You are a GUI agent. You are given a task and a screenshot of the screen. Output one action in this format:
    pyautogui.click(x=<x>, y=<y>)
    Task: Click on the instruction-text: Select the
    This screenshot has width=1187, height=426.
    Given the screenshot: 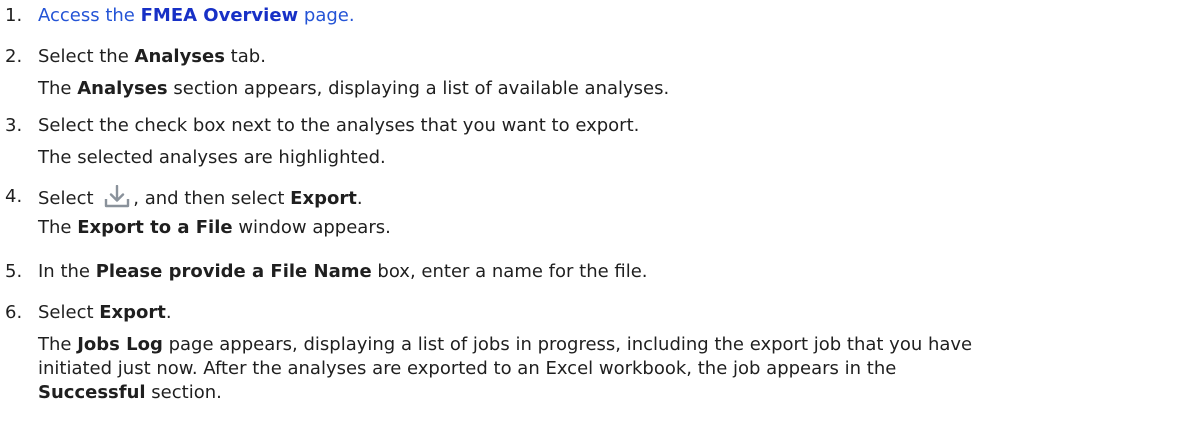 What is the action you would take?
    pyautogui.click(x=86, y=56)
    